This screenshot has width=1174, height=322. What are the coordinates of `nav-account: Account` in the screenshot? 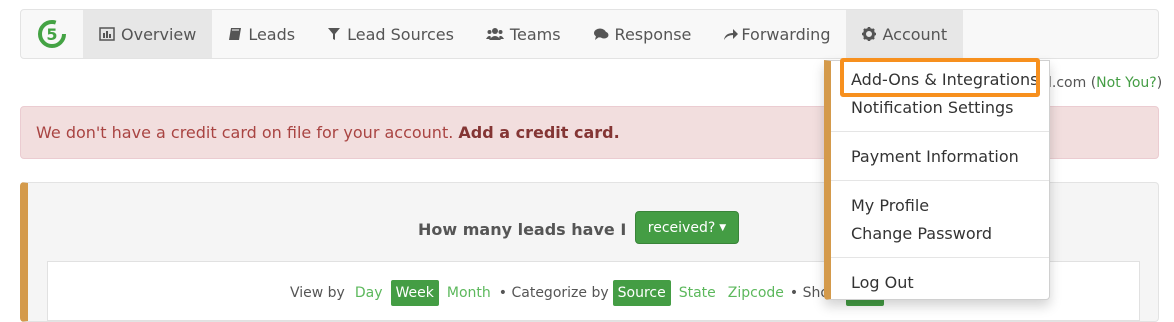 It's located at (905, 34).